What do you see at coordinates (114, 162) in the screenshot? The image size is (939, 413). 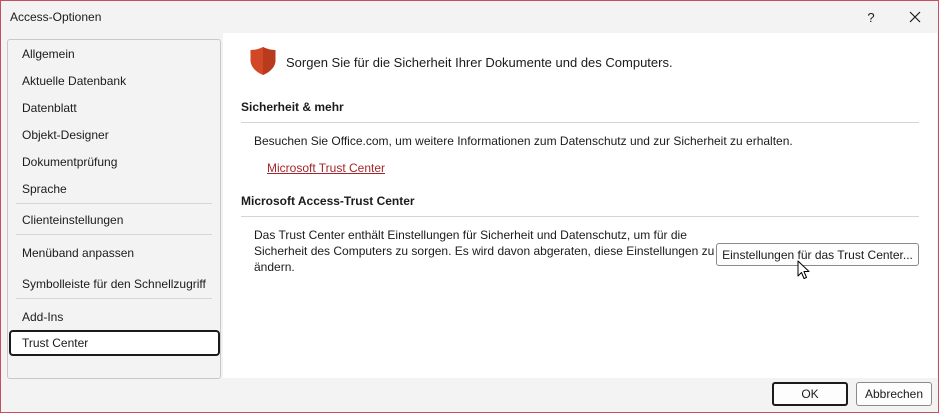 I see `sidebar-item-dokumentpruefung: Dokumentprüfung` at bounding box center [114, 162].